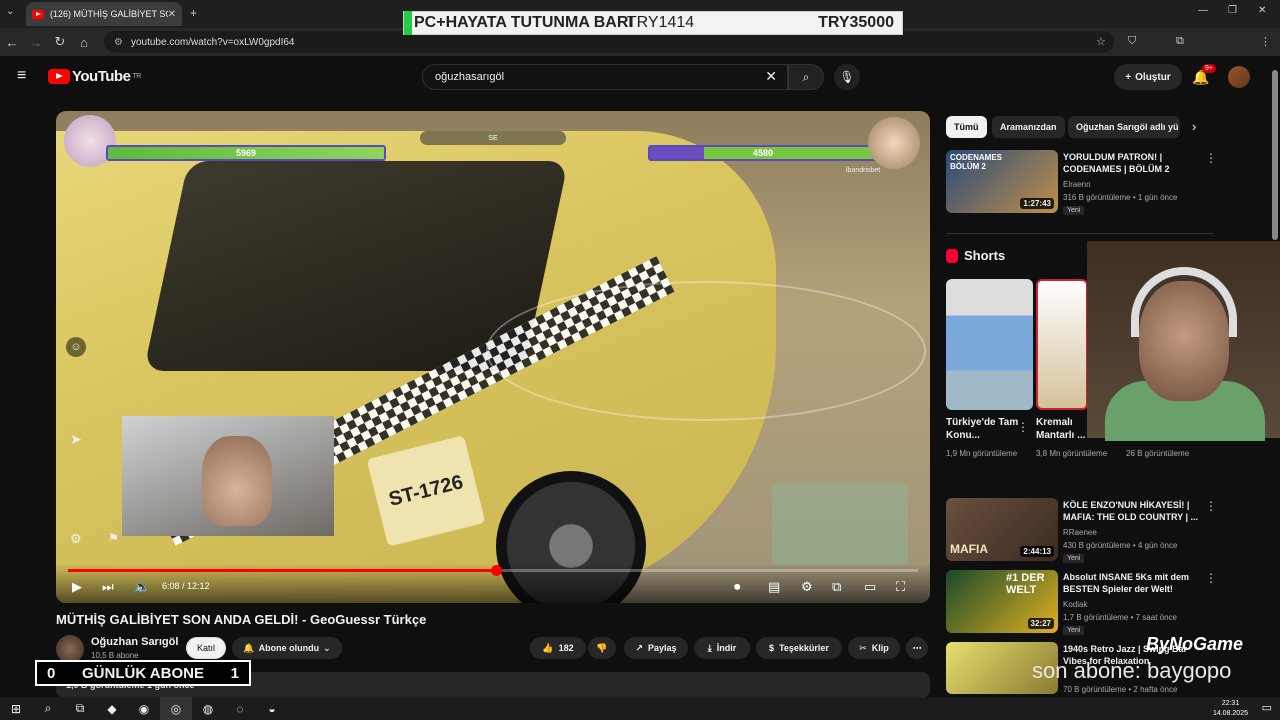 The height and width of the screenshot is (720, 1280). What do you see at coordinates (76, 539) in the screenshot?
I see `settings-gear-icon: ⚙` at bounding box center [76, 539].